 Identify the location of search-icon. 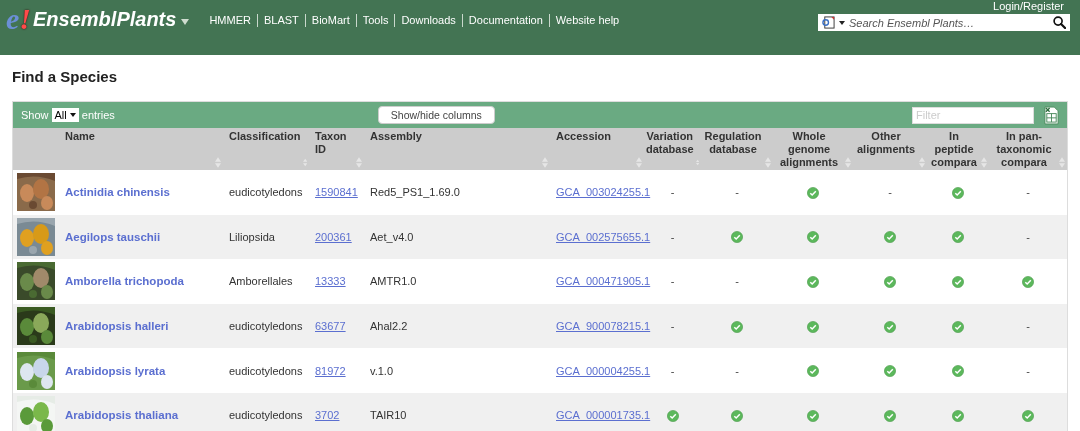
(1059, 22).